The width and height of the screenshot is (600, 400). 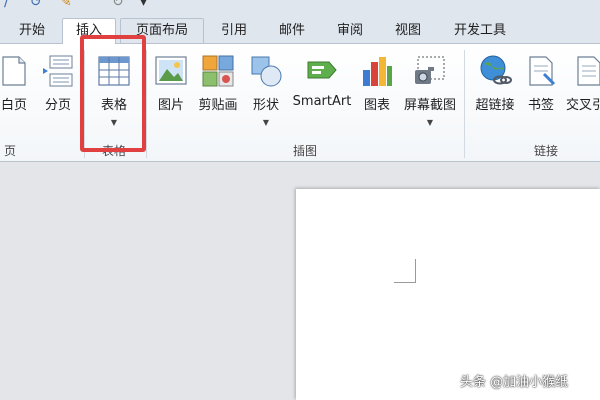 What do you see at coordinates (541, 92) in the screenshot?
I see `bookmark-button: 书签` at bounding box center [541, 92].